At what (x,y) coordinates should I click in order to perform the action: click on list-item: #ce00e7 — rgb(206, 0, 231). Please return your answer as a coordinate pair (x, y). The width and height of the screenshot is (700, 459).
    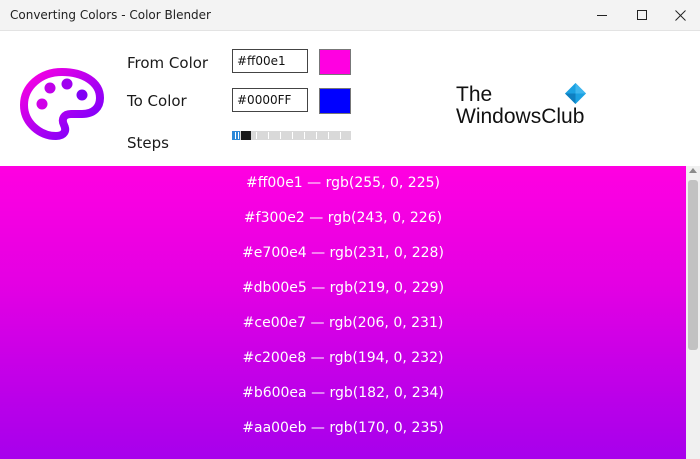
    Looking at the image, I should click on (343, 323).